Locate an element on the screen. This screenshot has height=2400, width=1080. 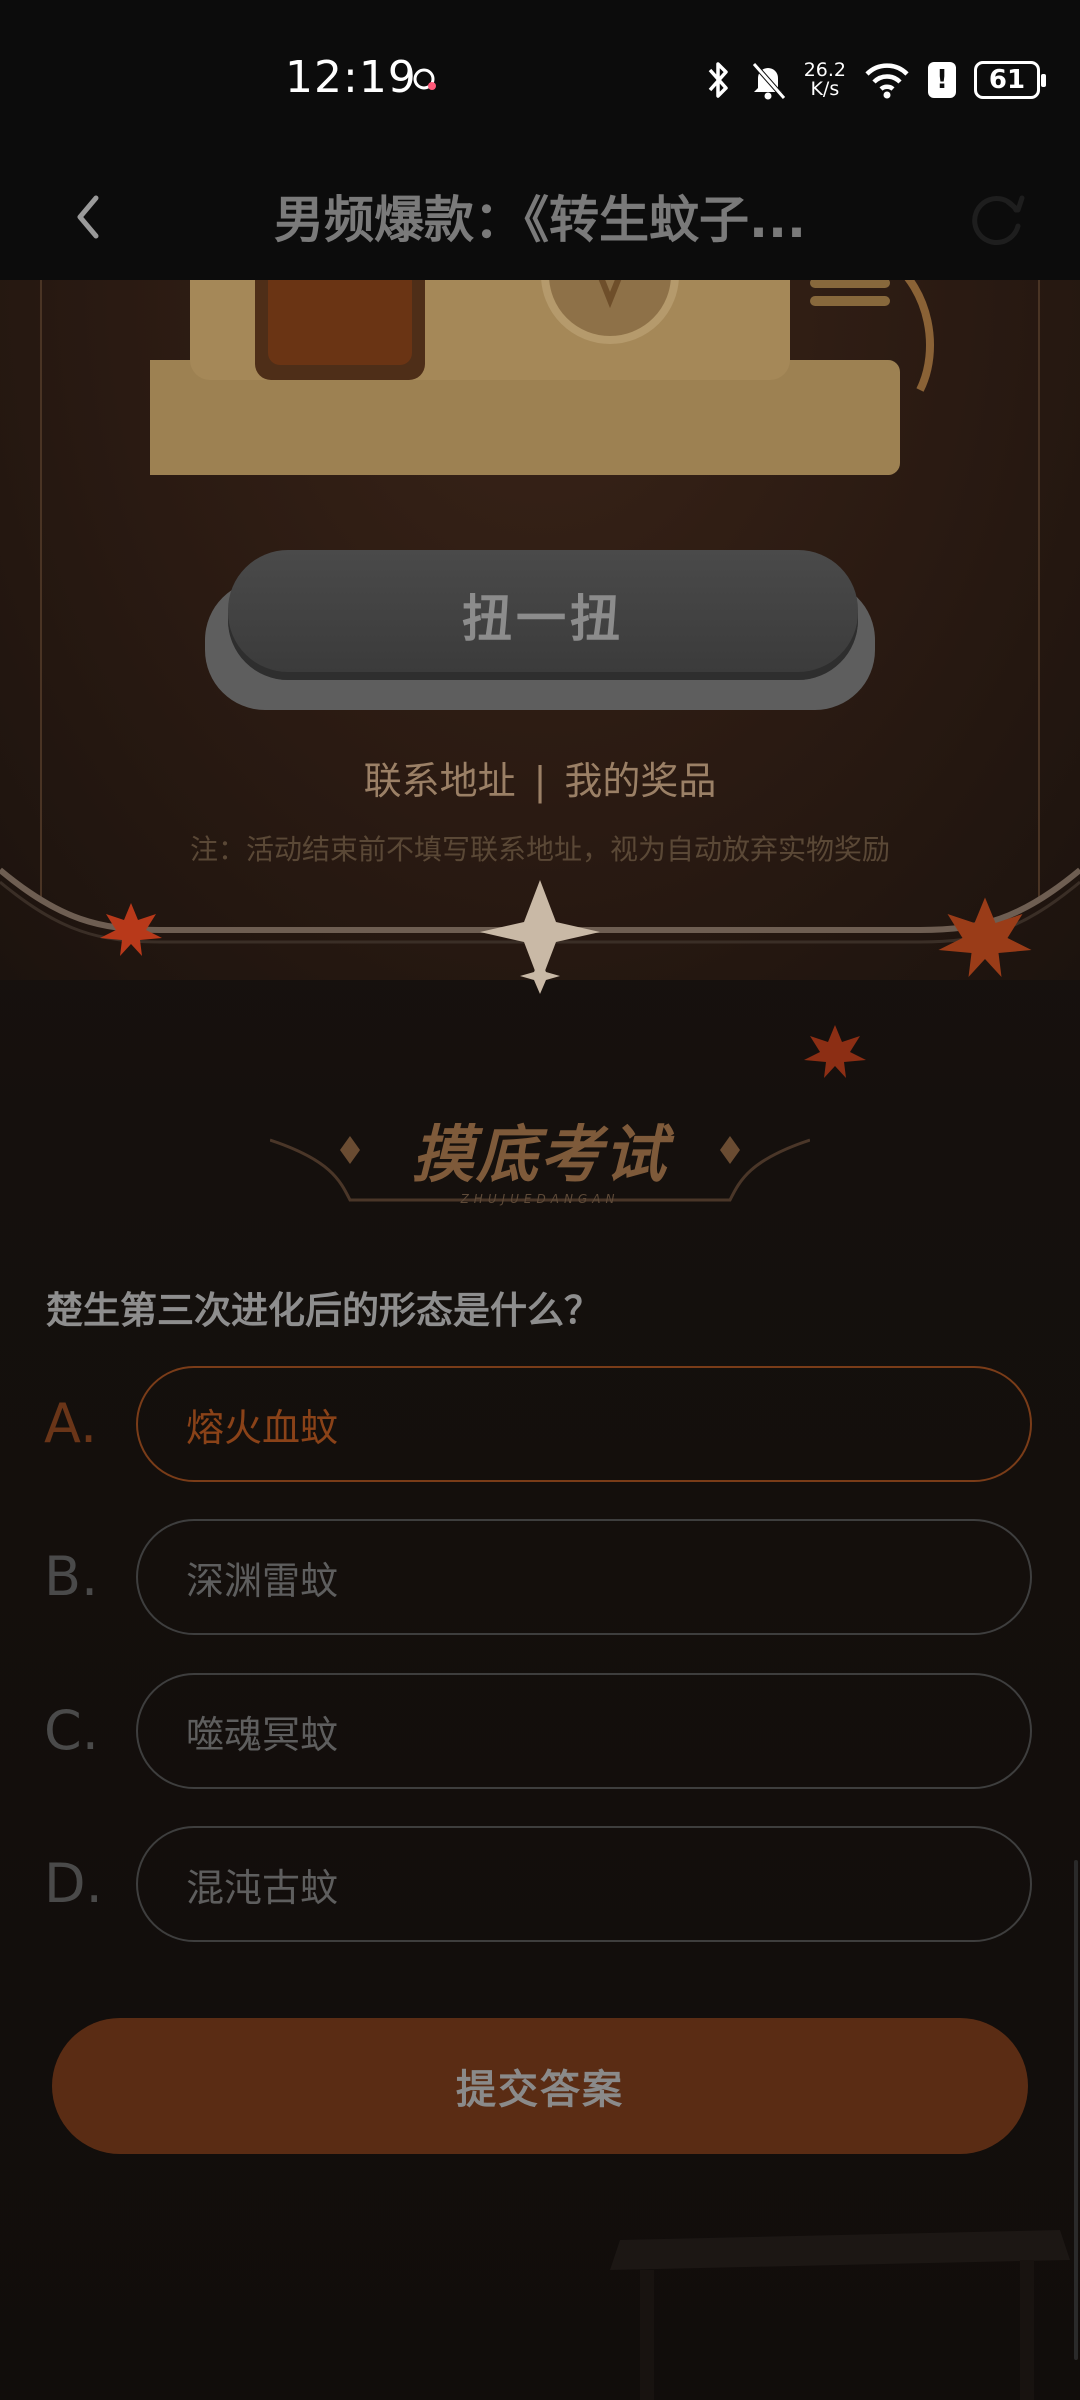
scrollbar is located at coordinates (1076, 2110).